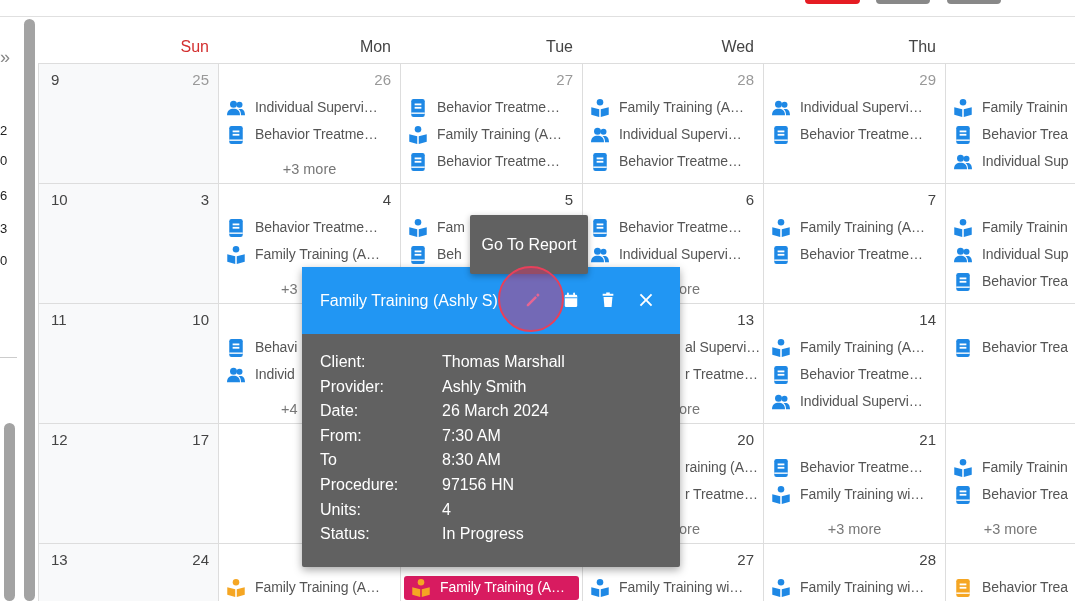 The height and width of the screenshot is (601, 1075). Describe the element at coordinates (449, 254) in the screenshot. I see `event-label: Beh` at that location.